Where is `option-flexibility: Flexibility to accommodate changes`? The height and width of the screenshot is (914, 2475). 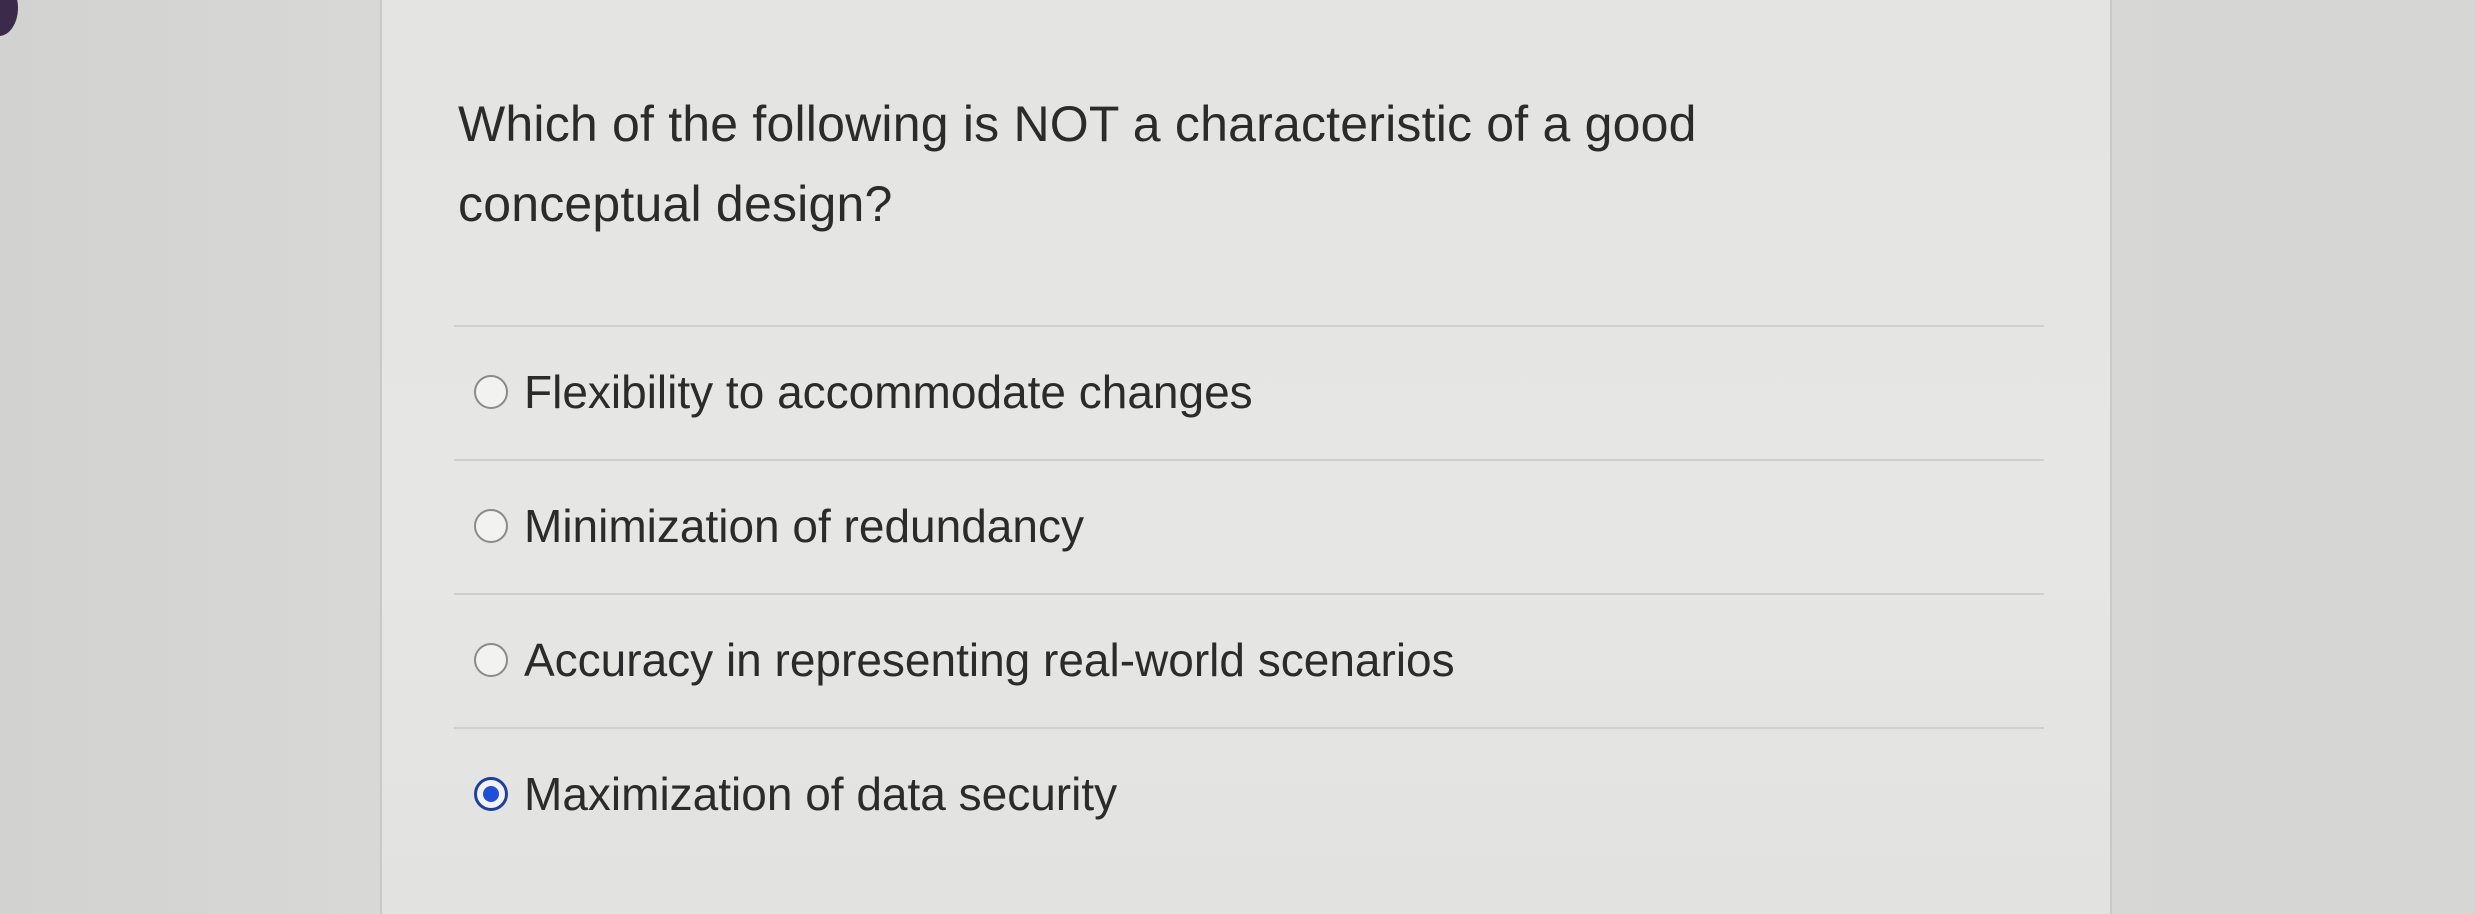 option-flexibility: Flexibility to accommodate changes is located at coordinates (1249, 393).